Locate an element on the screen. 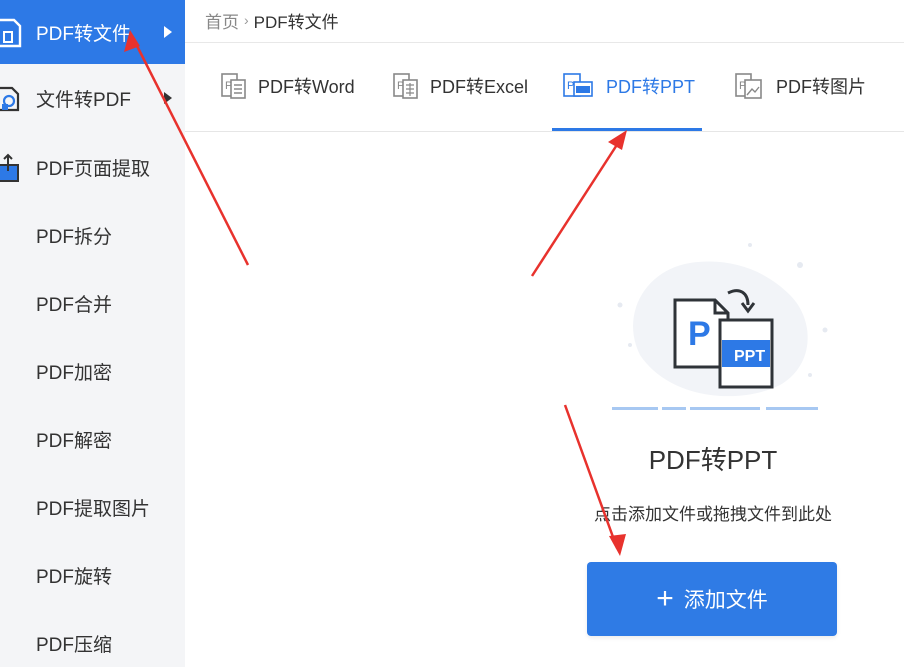  sidebar-item-label: PDF解密 is located at coordinates (74, 441).